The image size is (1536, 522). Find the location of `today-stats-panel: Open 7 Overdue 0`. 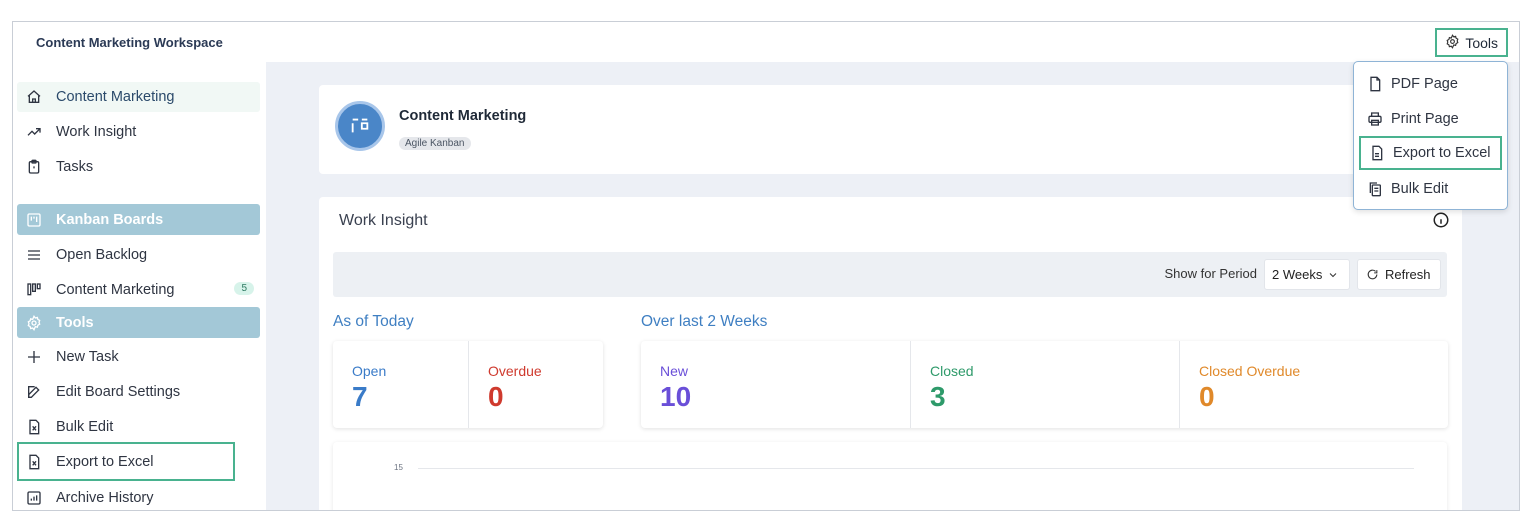

today-stats-panel: Open 7 Overdue 0 is located at coordinates (468, 384).